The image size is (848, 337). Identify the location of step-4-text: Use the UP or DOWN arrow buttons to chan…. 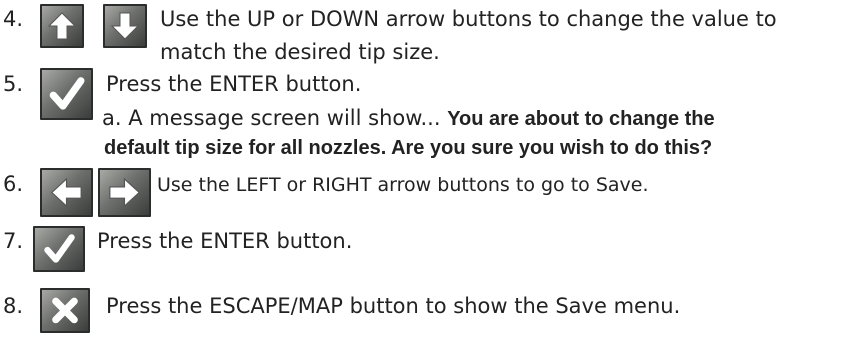
(468, 19).